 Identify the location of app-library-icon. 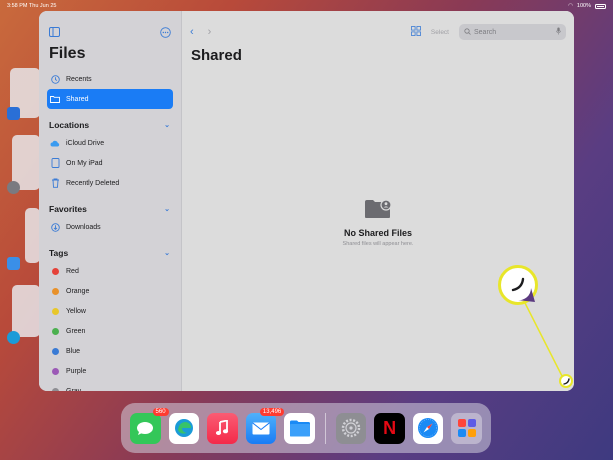
(467, 428).